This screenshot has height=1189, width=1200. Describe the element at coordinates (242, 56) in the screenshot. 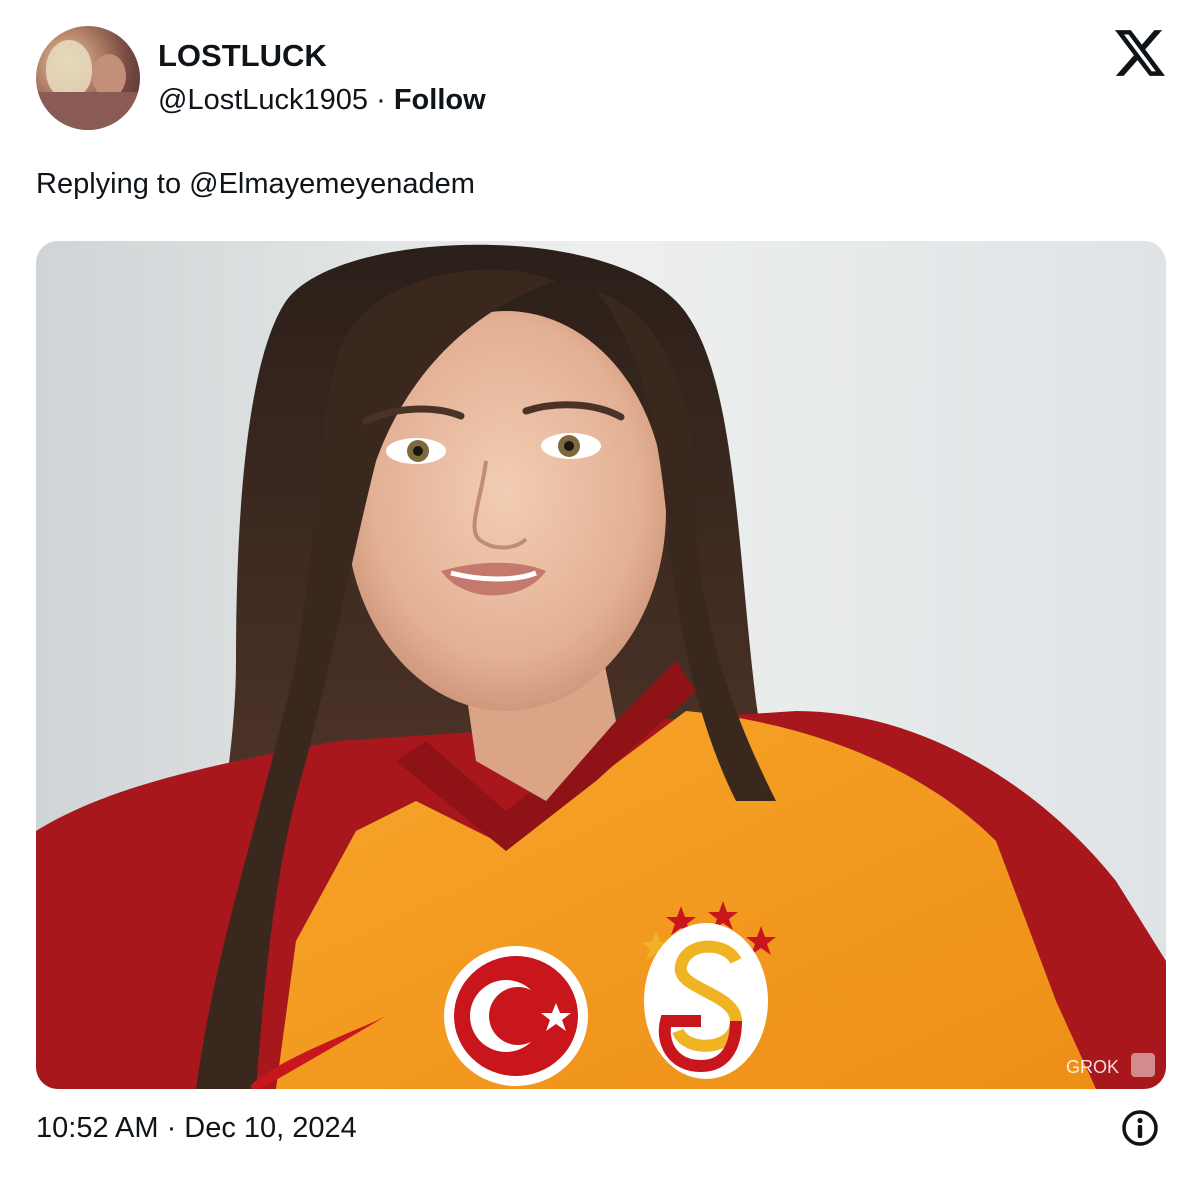

I see `author-display-name: LOSTLUCK` at that location.